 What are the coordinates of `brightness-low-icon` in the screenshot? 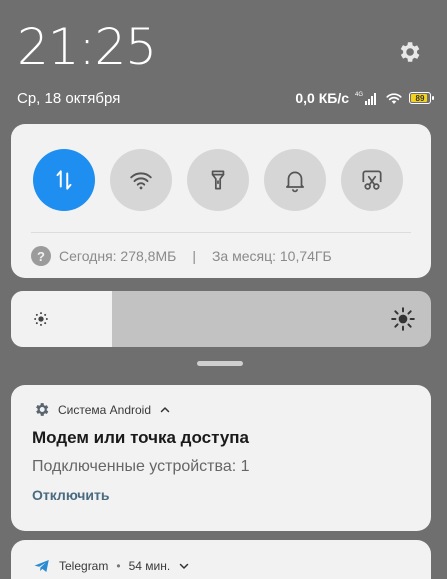 It's located at (41, 319).